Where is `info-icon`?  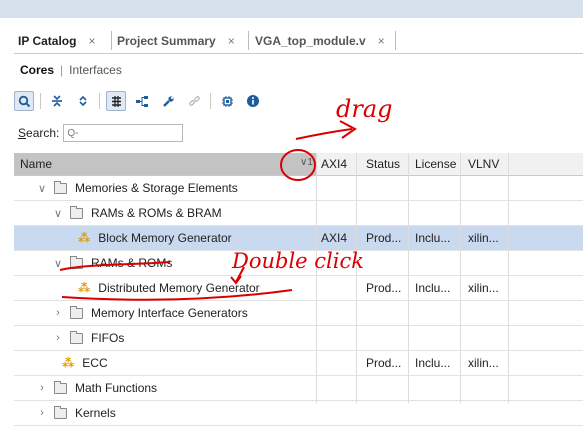
info-icon is located at coordinates (253, 101).